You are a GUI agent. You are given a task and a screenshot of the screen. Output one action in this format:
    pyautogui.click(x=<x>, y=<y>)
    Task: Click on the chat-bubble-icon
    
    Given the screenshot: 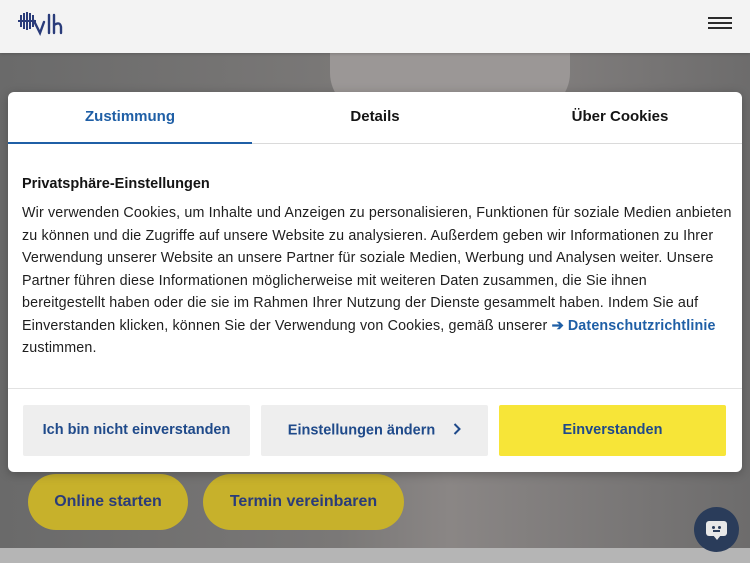 What is the action you would take?
    pyautogui.click(x=716, y=530)
    